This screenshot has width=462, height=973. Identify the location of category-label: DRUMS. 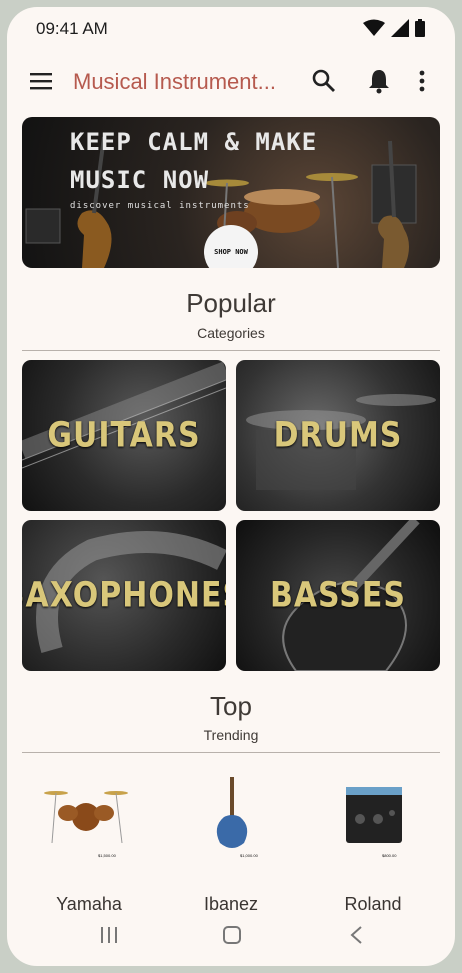
(338, 435).